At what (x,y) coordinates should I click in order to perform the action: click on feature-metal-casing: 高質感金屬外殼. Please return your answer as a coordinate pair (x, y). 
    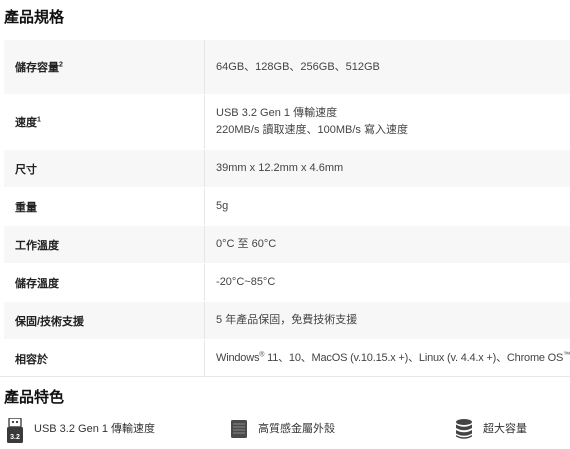
    Looking at the image, I should click on (282, 430).